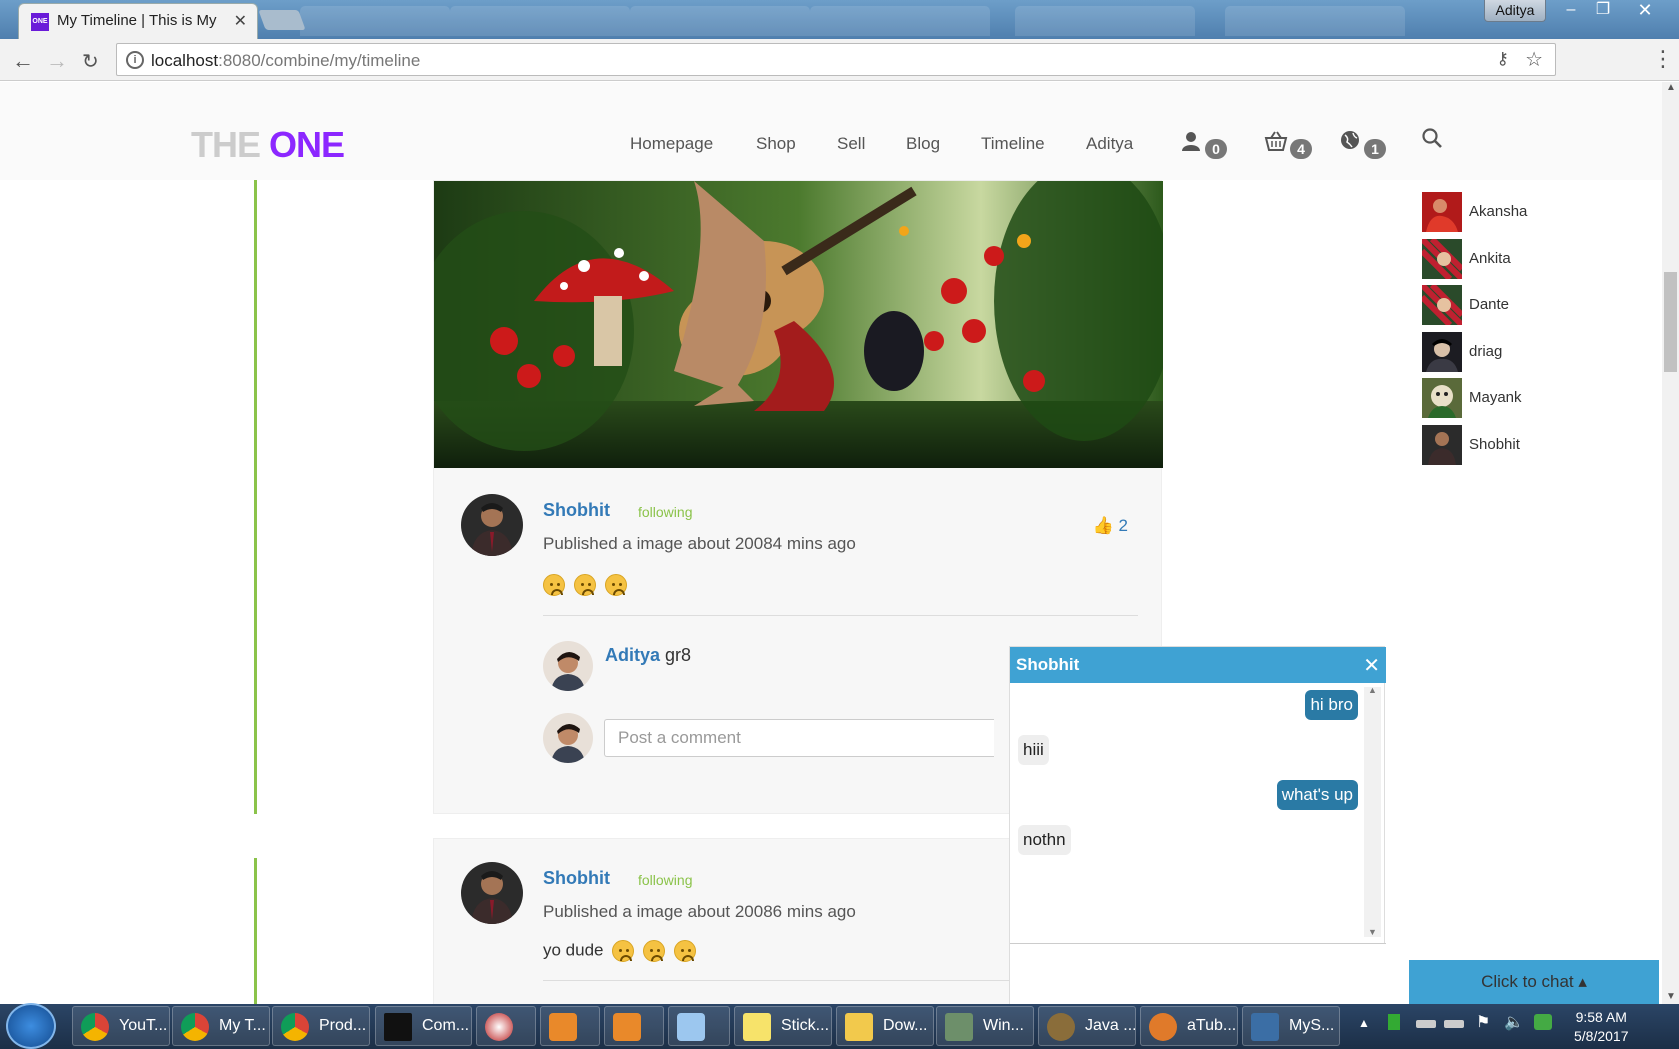 The image size is (1679, 1049). I want to click on tray-expand-icon: ▲, so click(1364, 1023).